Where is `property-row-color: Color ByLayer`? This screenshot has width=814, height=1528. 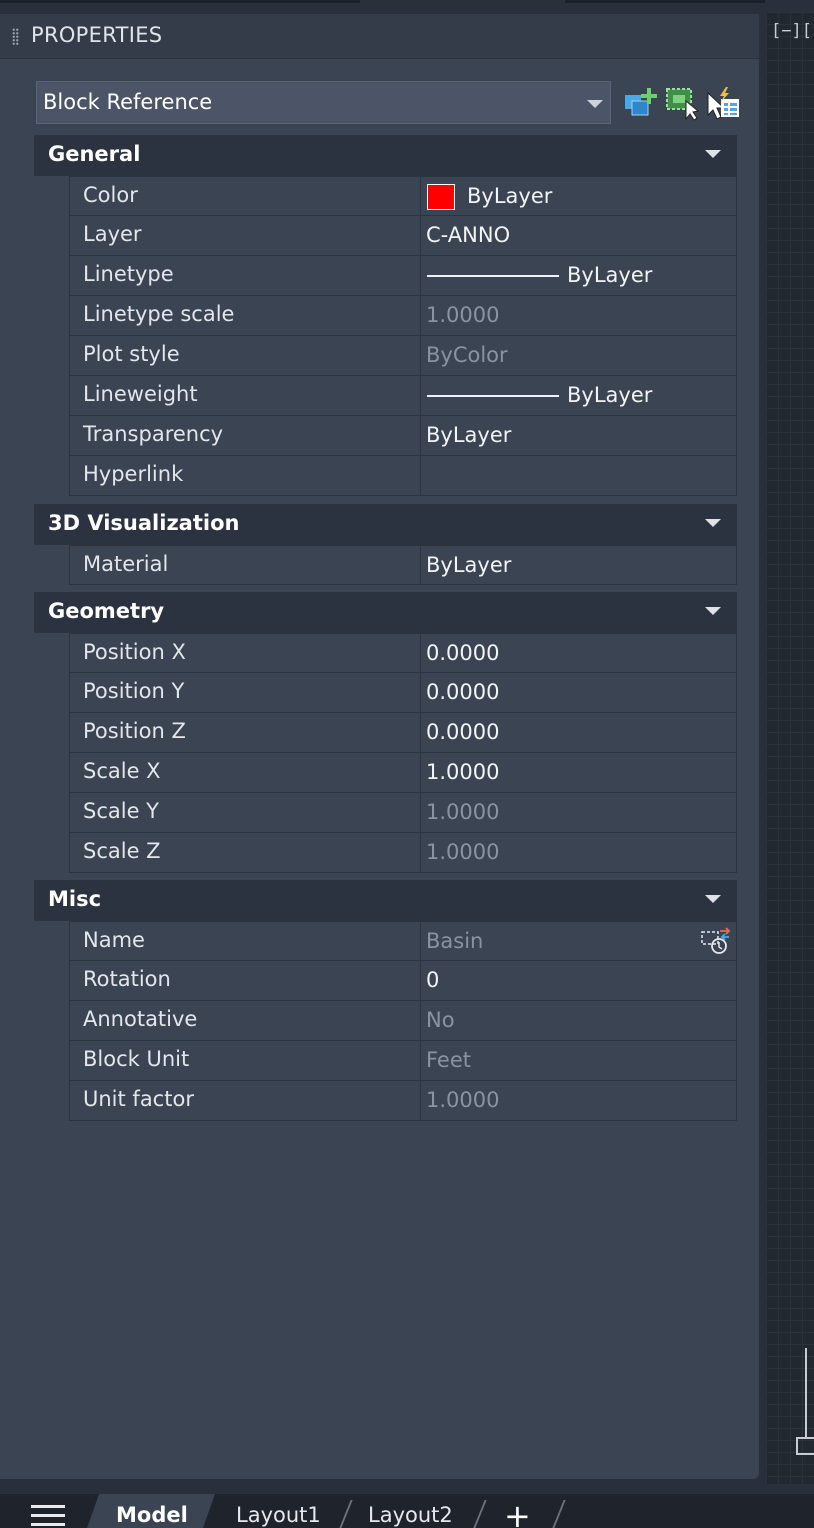 property-row-color: Color ByLayer is located at coordinates (403, 196).